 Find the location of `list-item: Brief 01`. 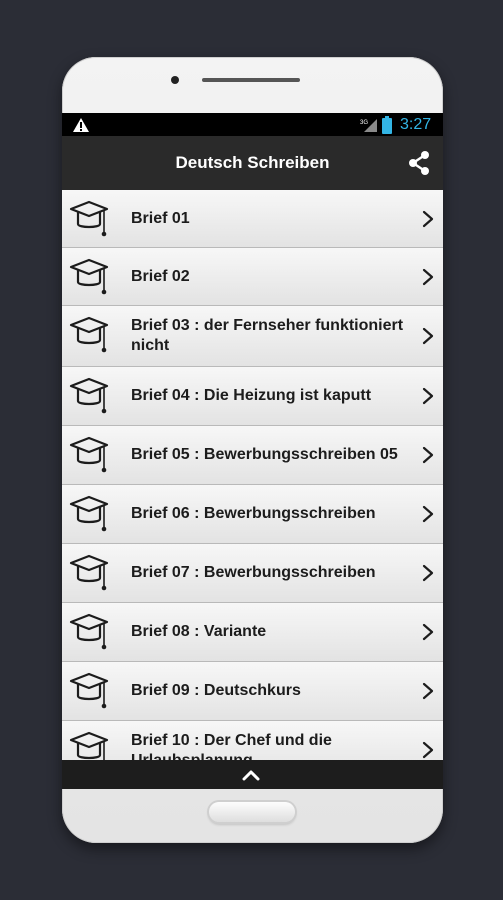

list-item: Brief 01 is located at coordinates (252, 219).